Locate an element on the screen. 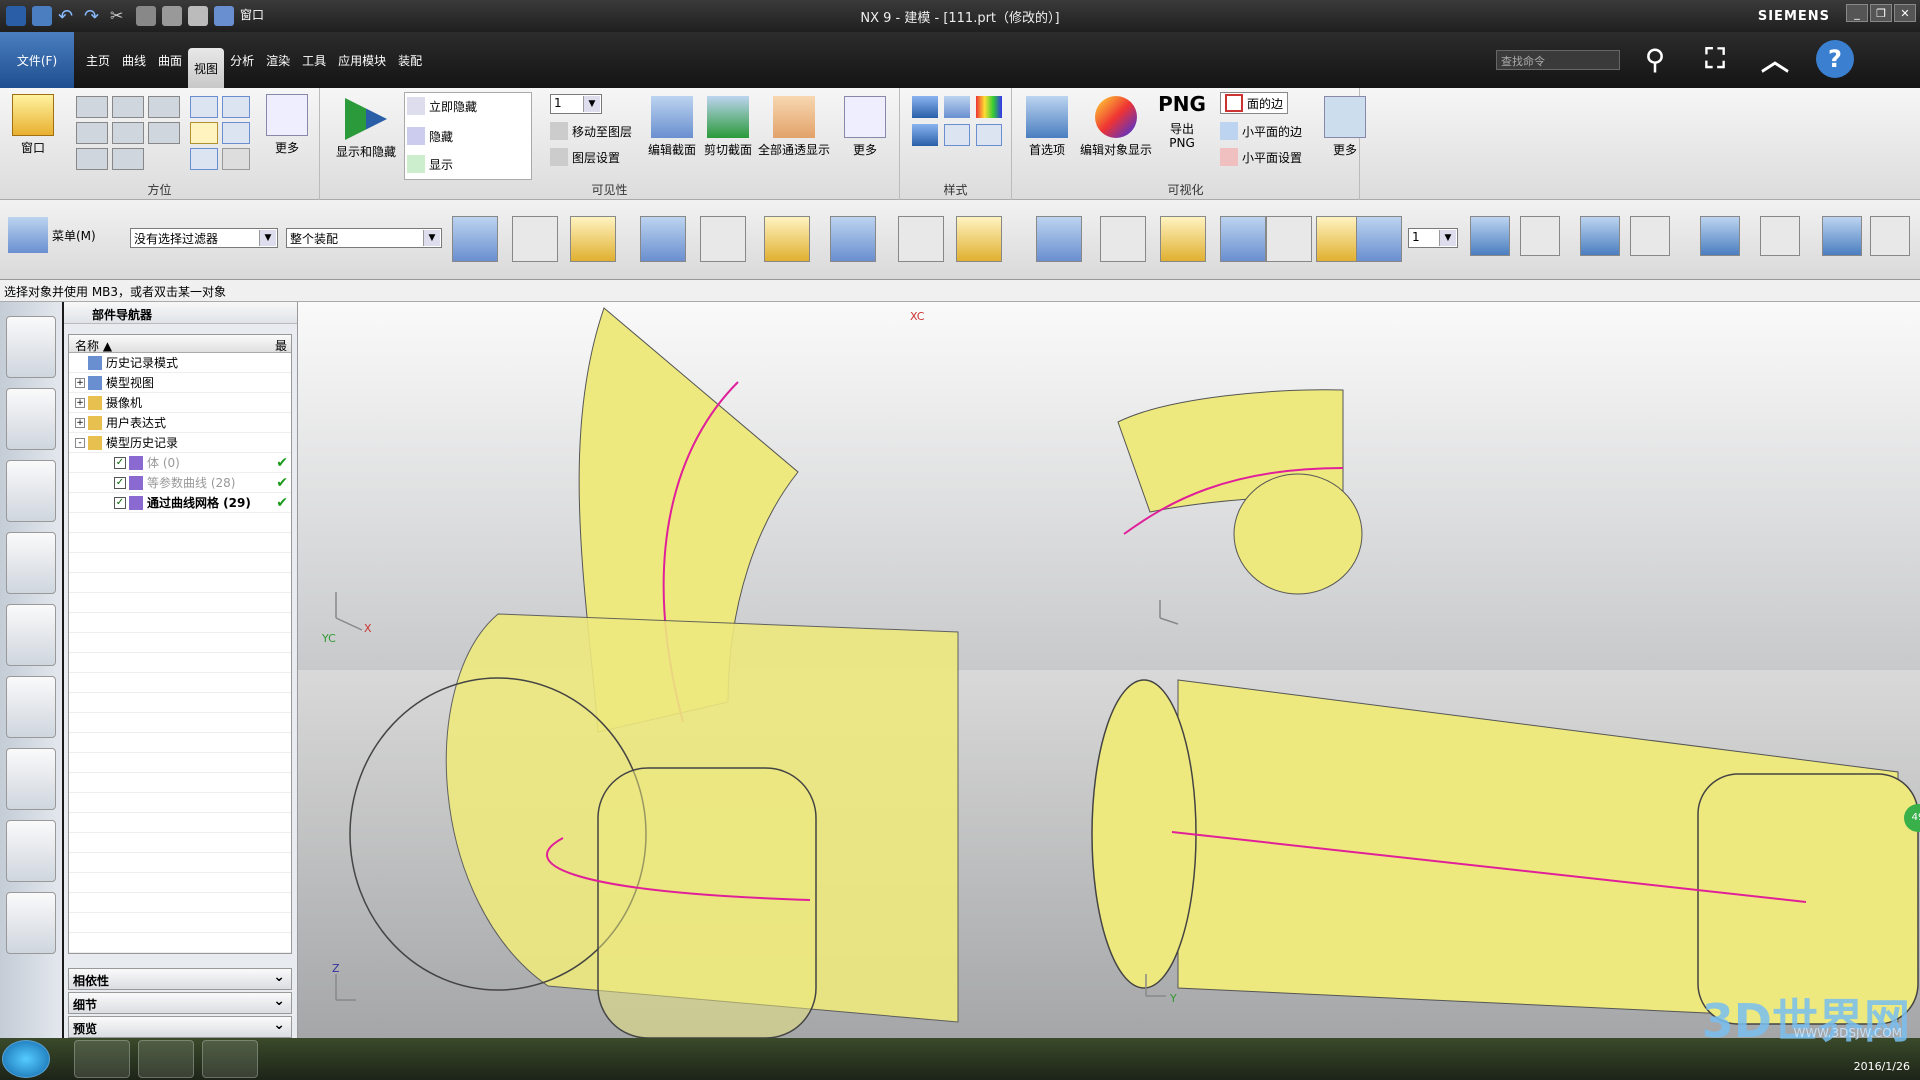  immediate-hide-button: 立即隐藏 is located at coordinates (442, 106).